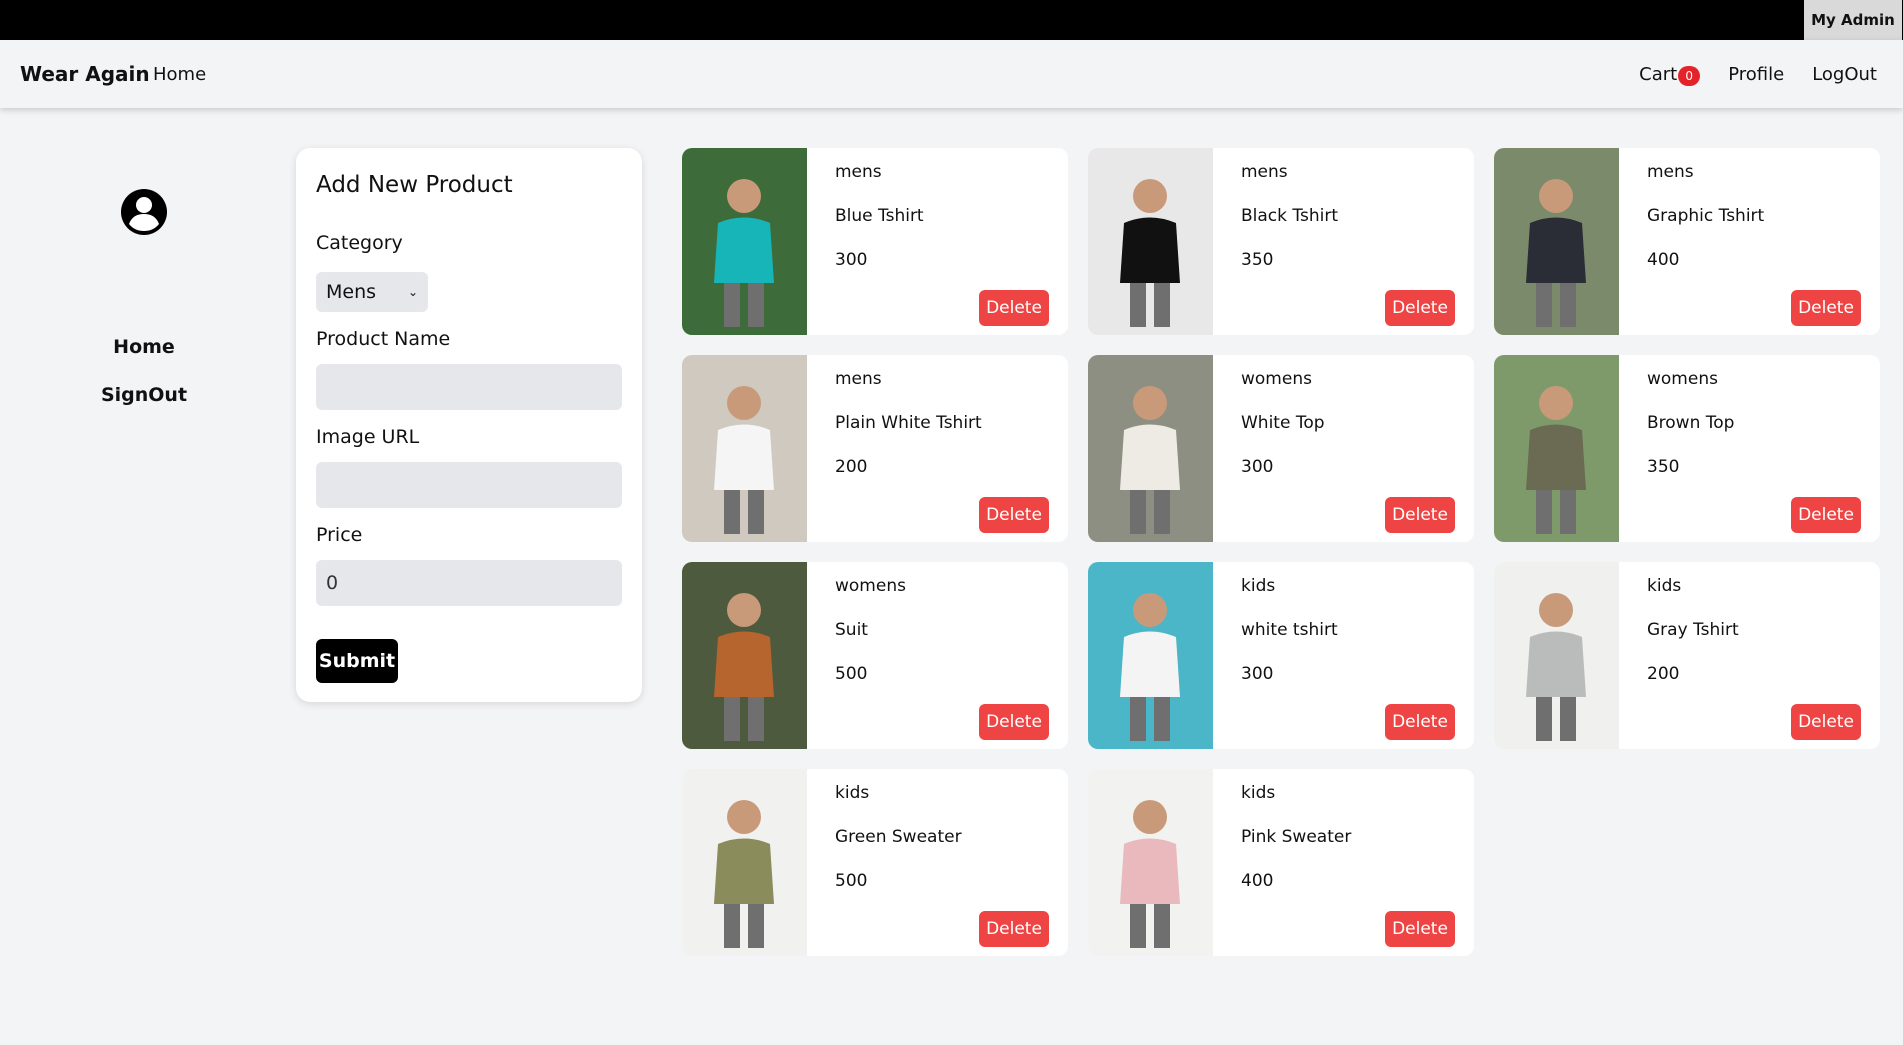 The height and width of the screenshot is (1045, 1903). I want to click on cart-count-badge: 0, so click(1689, 76).